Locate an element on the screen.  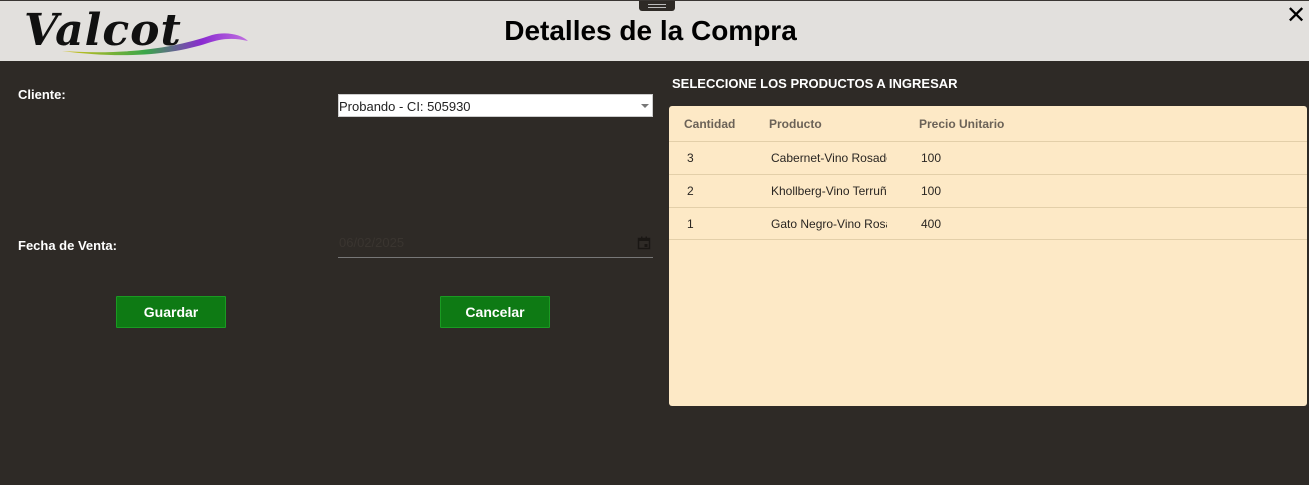
column-header-cantidad: Cantidad is located at coordinates (710, 124).